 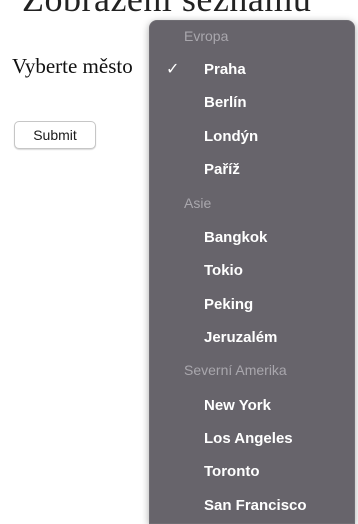 What do you see at coordinates (72, 66) in the screenshot?
I see `select-label: Vyberte město` at bounding box center [72, 66].